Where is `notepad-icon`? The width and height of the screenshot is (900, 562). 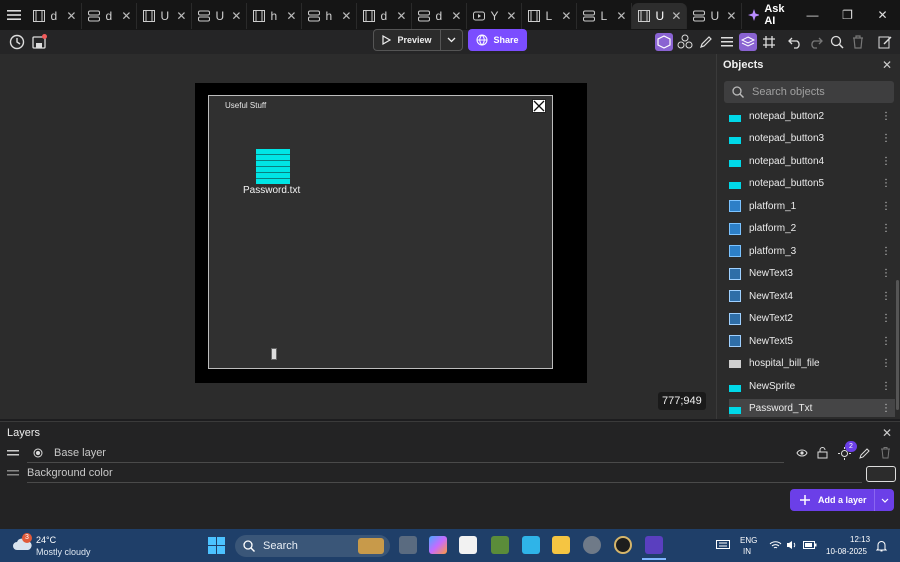 notepad-icon is located at coordinates (531, 545).